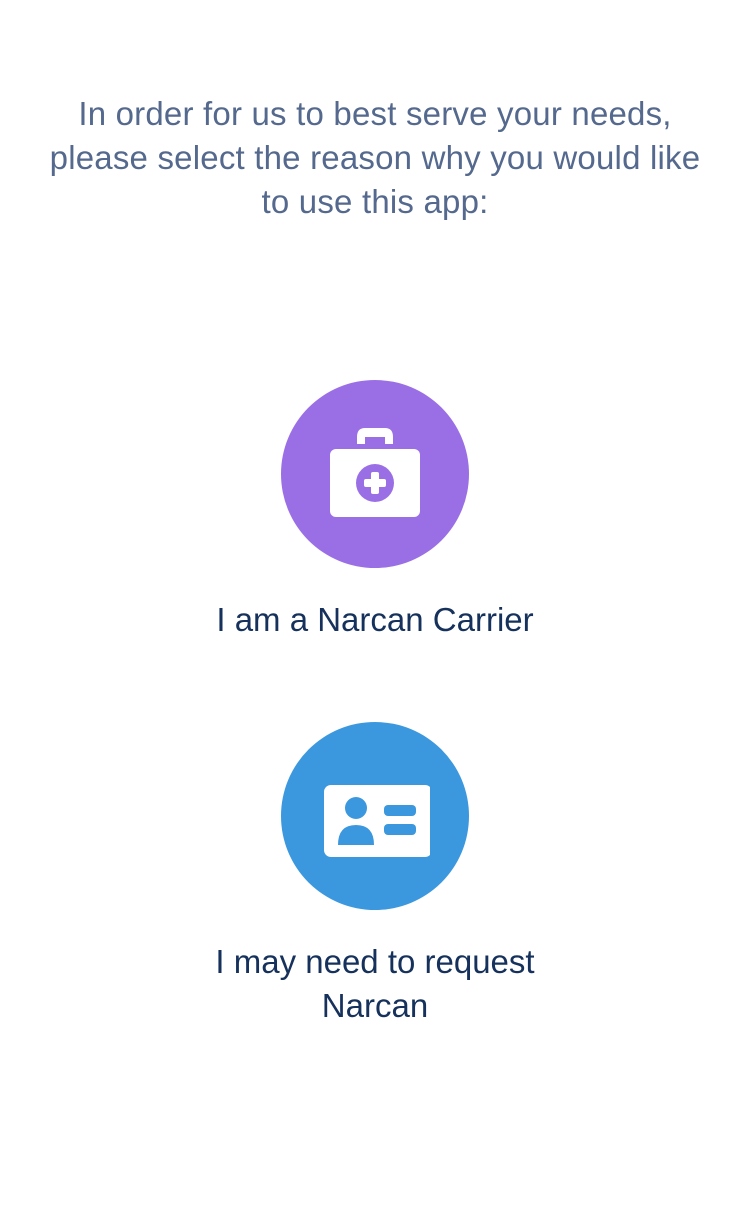  Describe the element at coordinates (377, 821) in the screenshot. I see `contact-card-icon` at that location.